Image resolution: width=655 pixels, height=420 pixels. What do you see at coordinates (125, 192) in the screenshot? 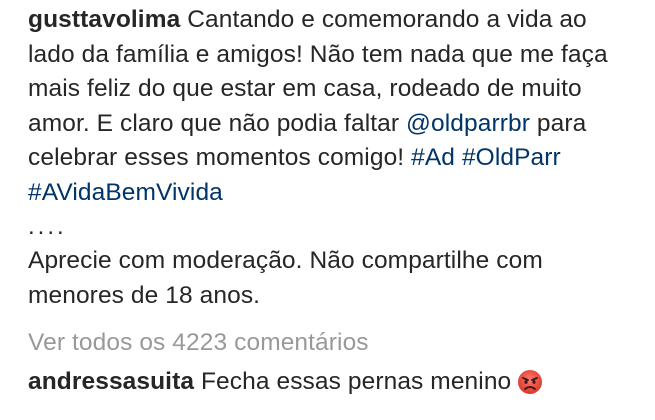
I see `hashtag-link: #AVidaBemVivida` at bounding box center [125, 192].